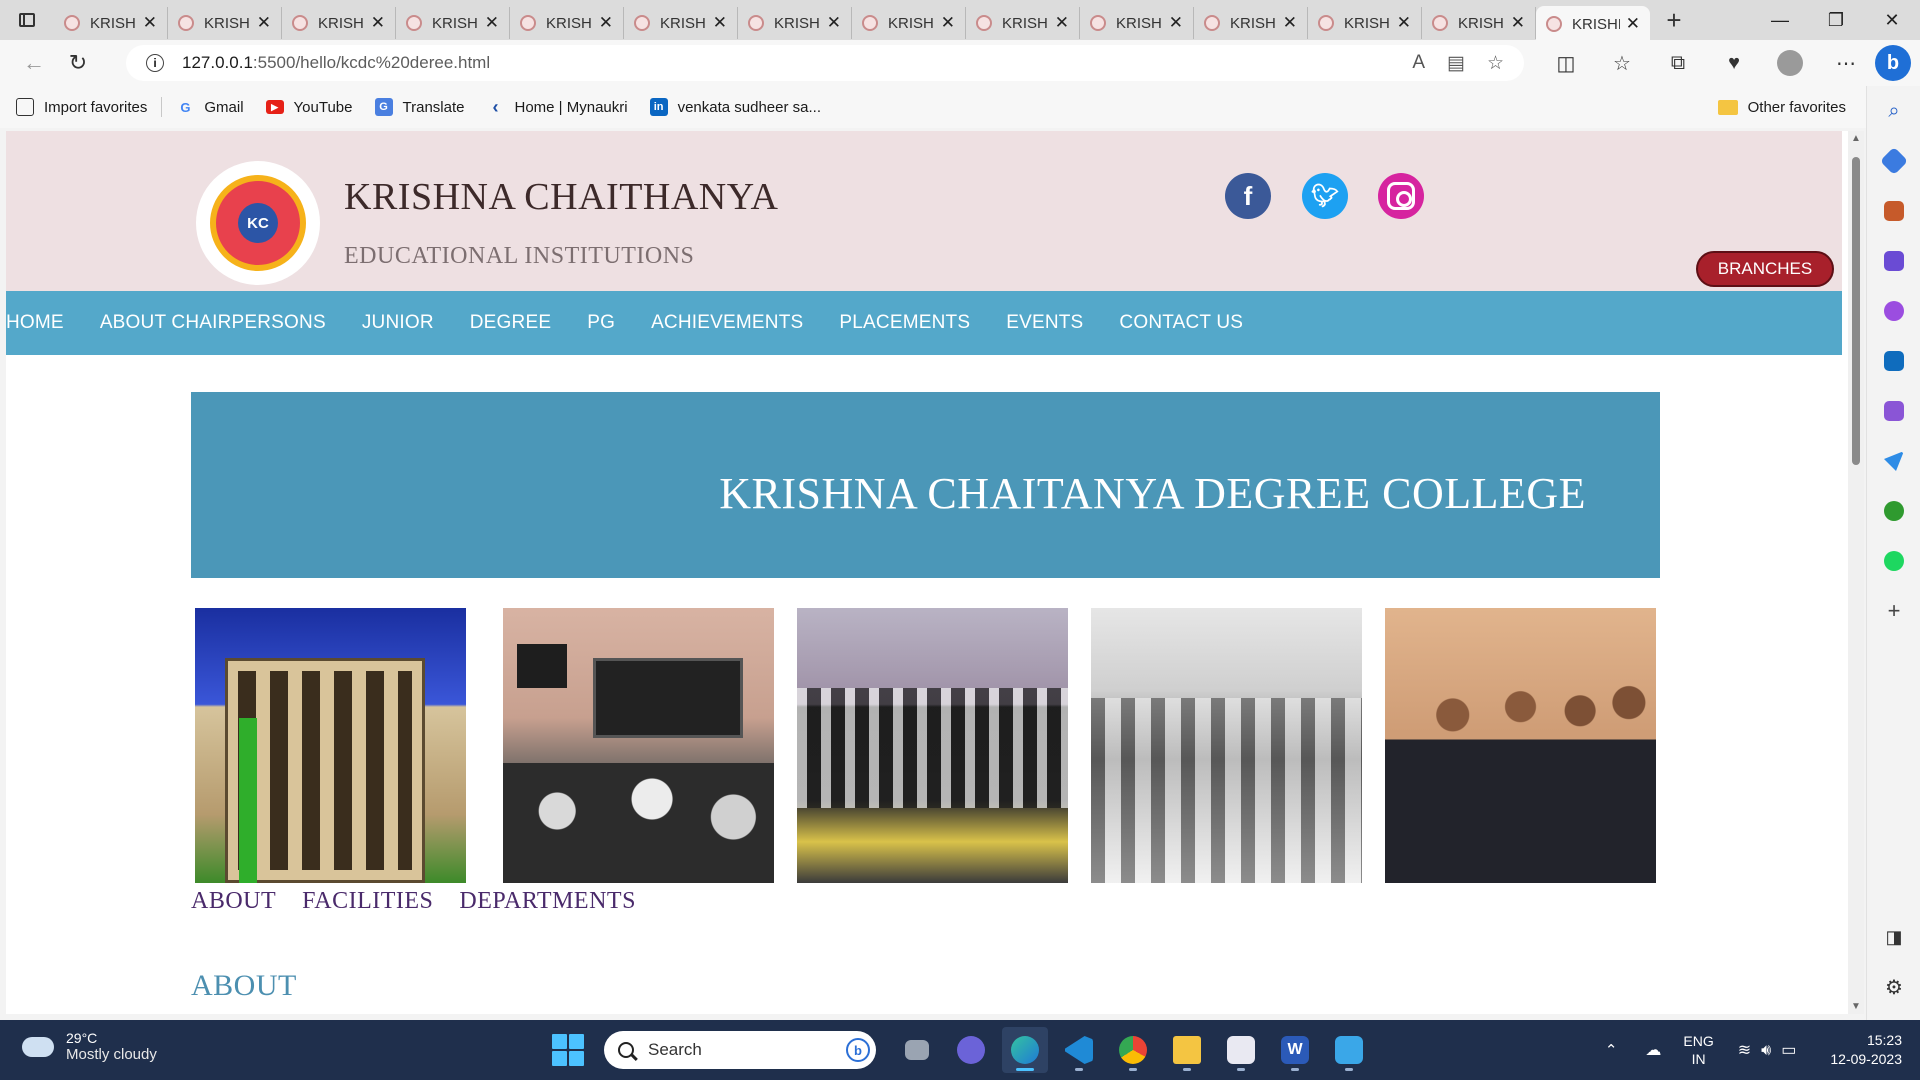  I want to click on sidebar-add: +, so click(1893, 611).